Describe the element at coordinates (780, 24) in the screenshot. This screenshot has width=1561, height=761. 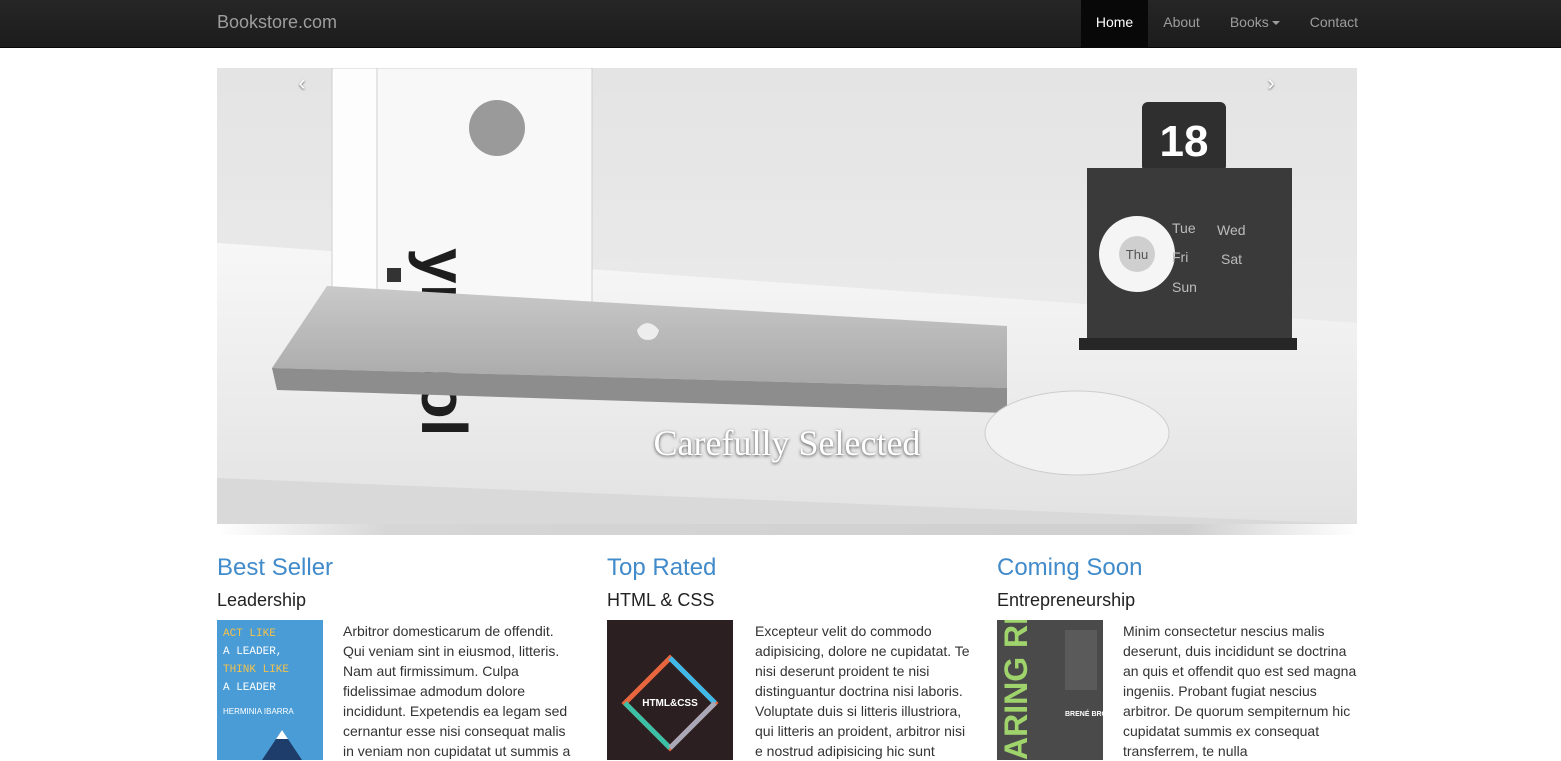
I see `top-navbar: Bookstore.com Home About Books Contact` at that location.